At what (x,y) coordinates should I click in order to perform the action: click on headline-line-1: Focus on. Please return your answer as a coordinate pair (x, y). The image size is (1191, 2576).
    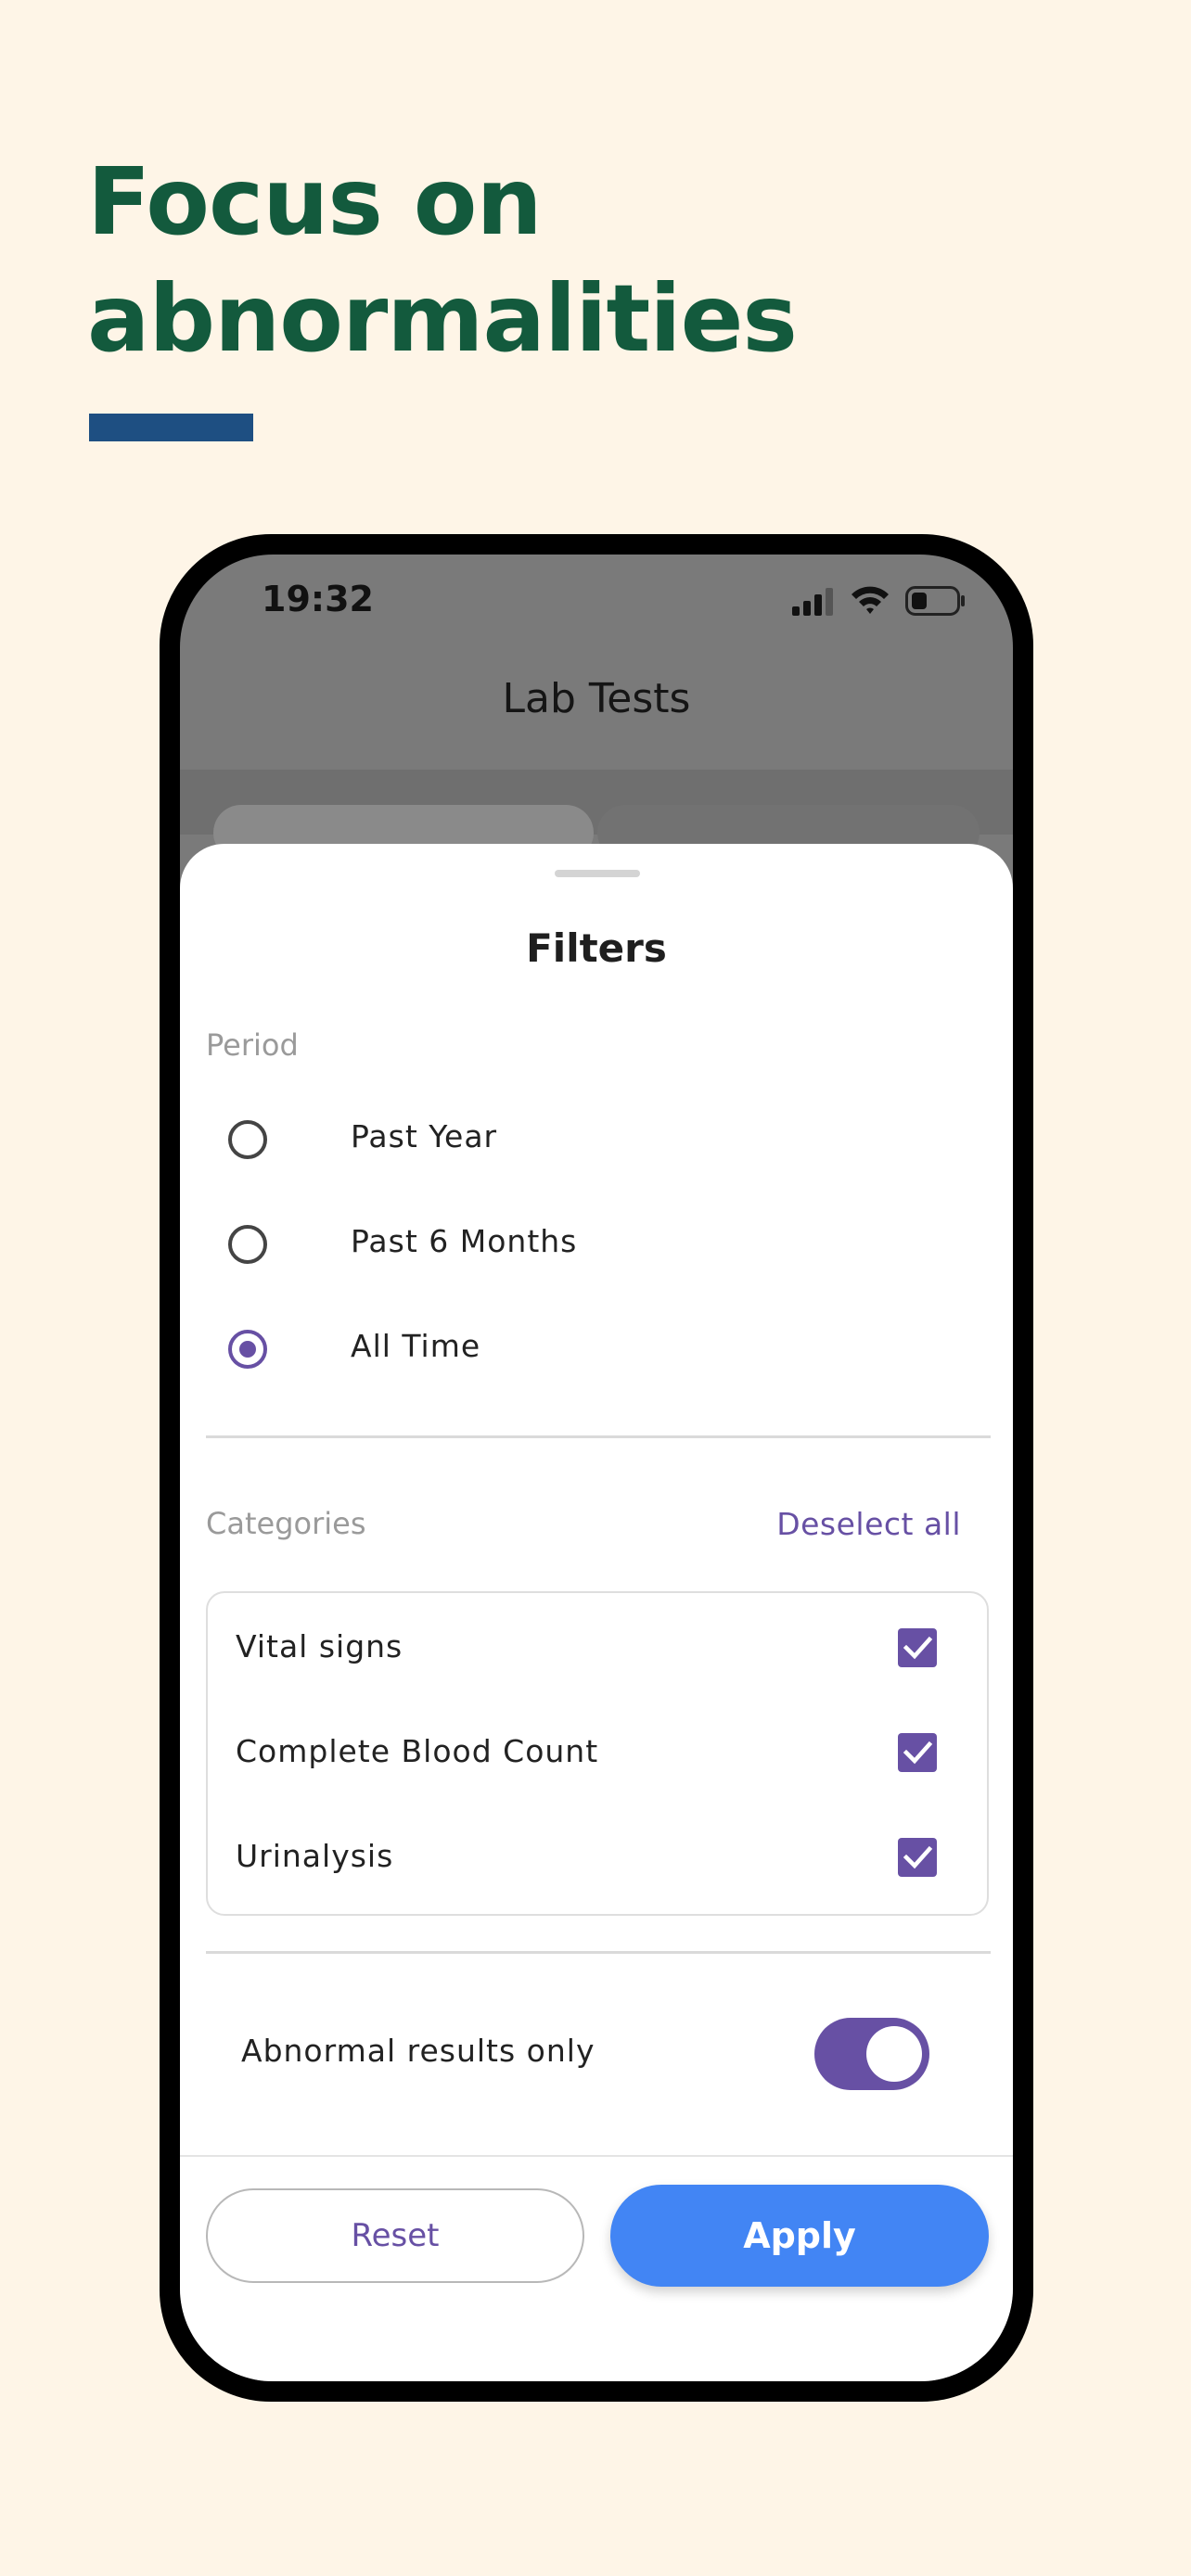
    Looking at the image, I should click on (315, 201).